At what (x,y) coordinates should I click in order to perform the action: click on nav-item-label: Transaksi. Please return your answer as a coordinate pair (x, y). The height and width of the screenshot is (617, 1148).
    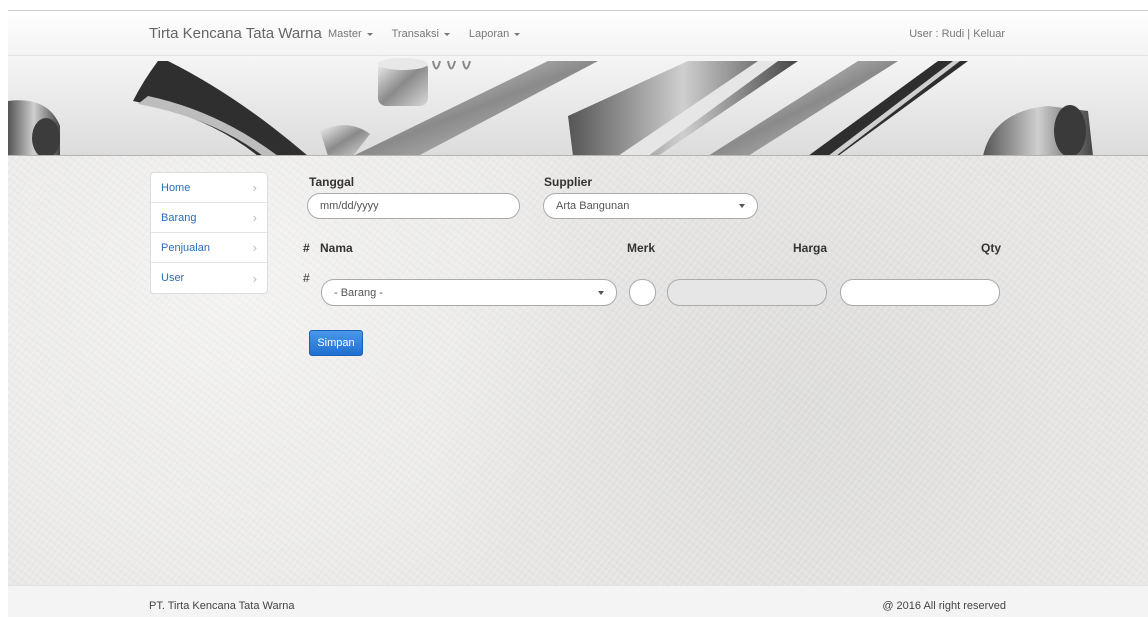
    Looking at the image, I should click on (415, 34).